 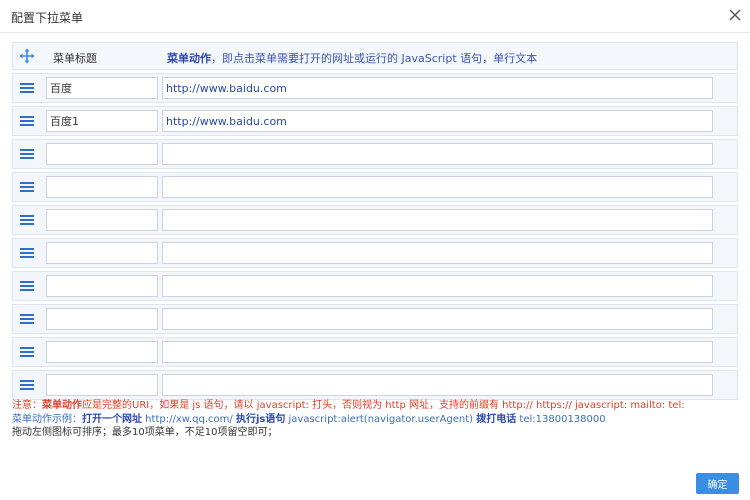 I want to click on column-header-title: 菜单标题, so click(x=75, y=58).